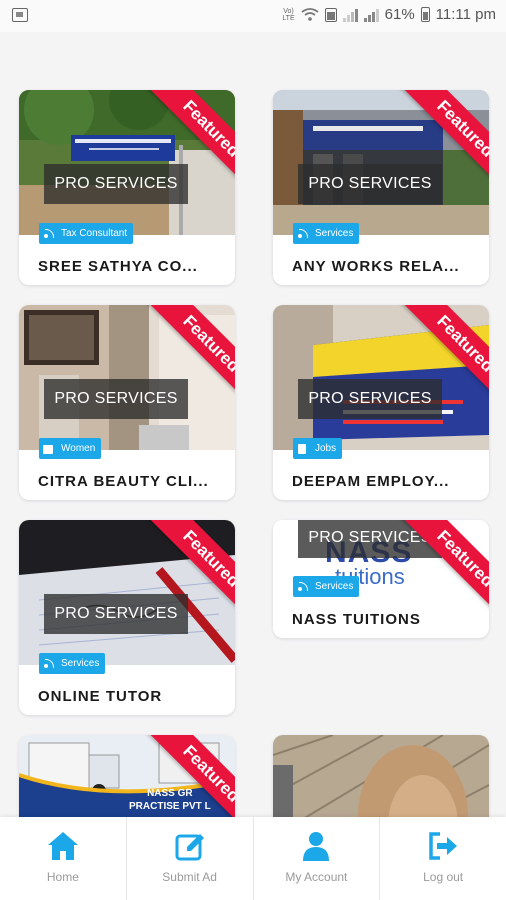 The height and width of the screenshot is (900, 506). Describe the element at coordinates (189, 877) in the screenshot. I see `nav-label: Submit Ad` at that location.